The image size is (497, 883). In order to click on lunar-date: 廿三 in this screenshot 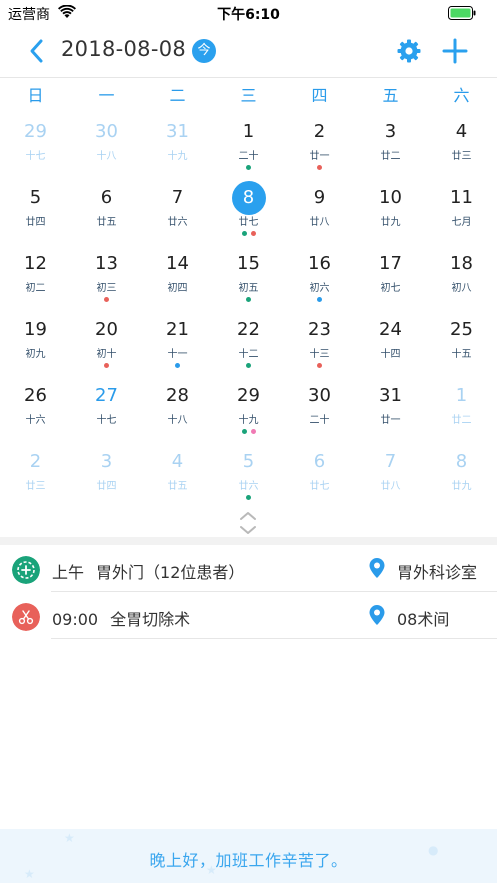, I will do `click(461, 156)`.